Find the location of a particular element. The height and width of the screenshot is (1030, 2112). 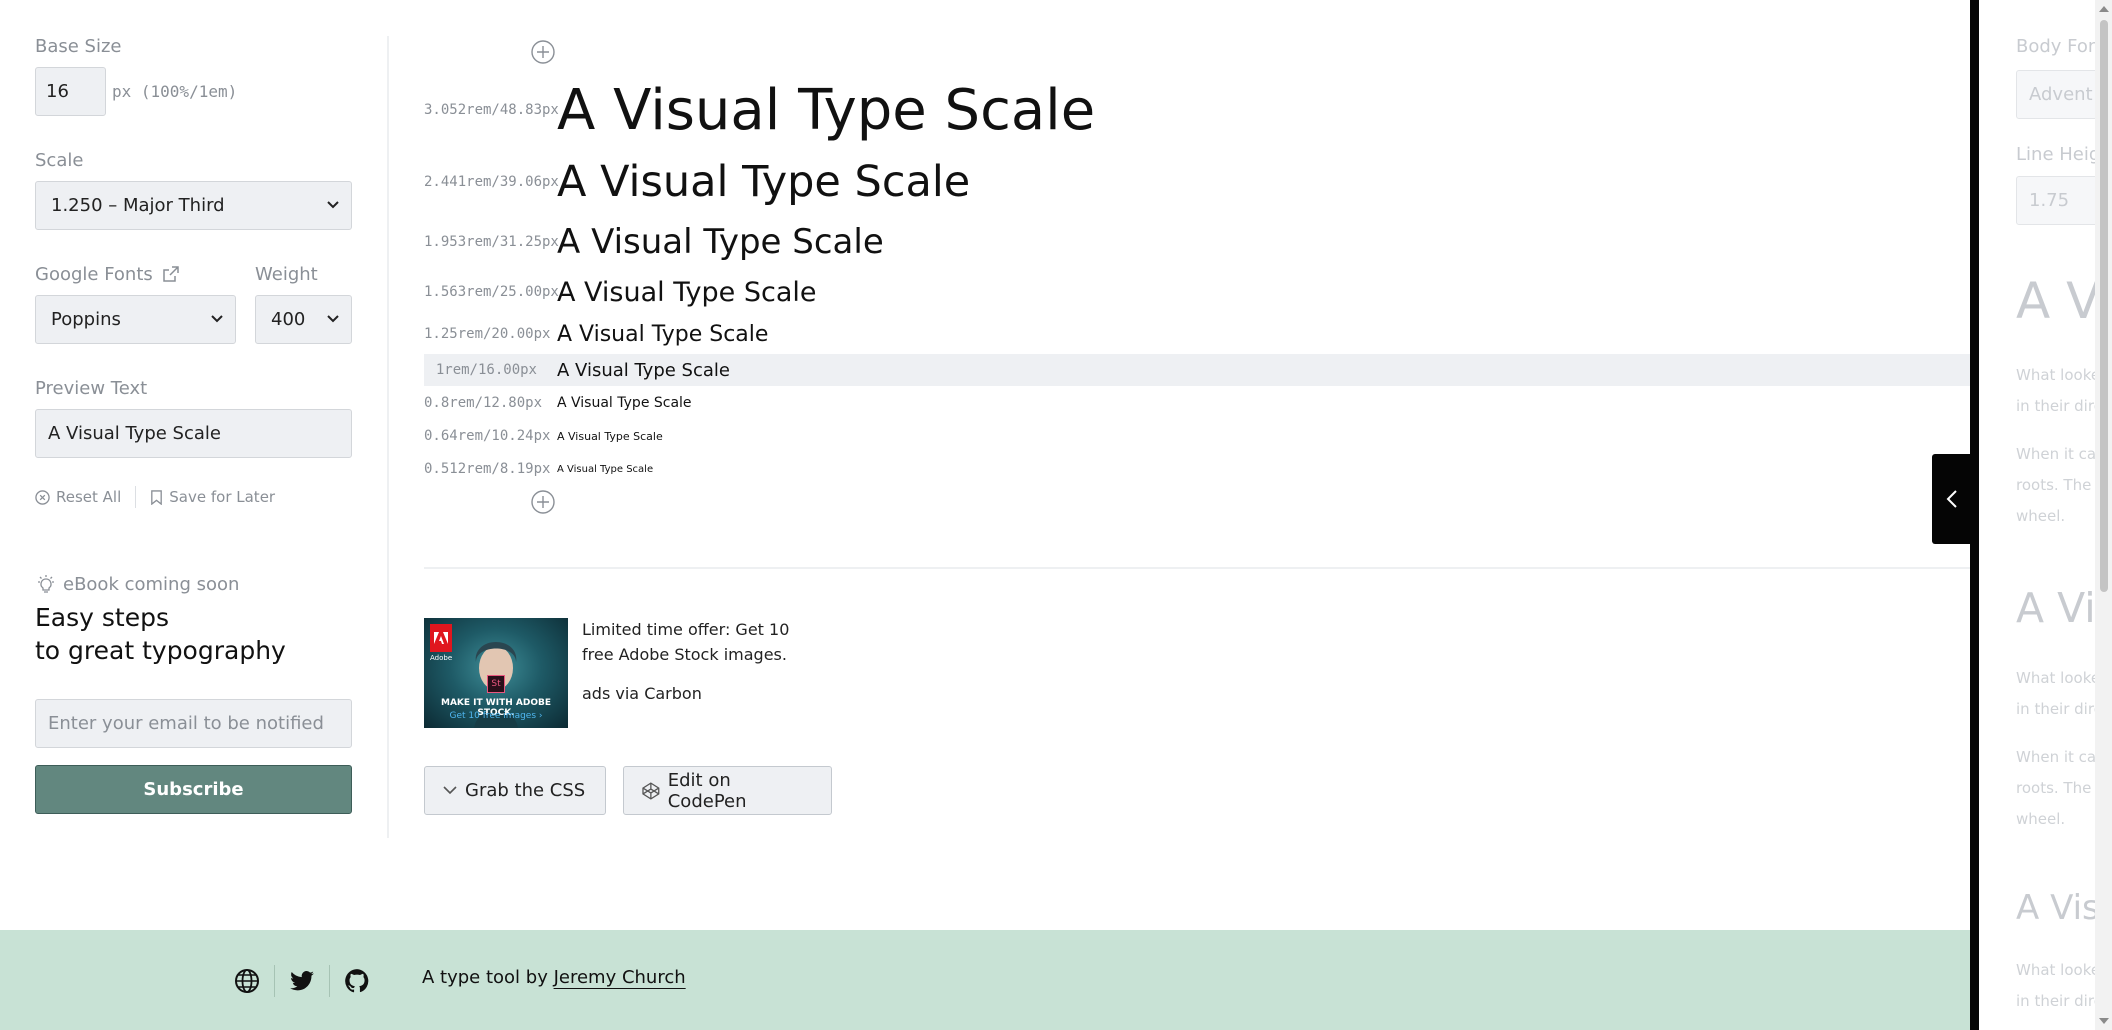

ebook-title: Easy steps to great typography is located at coordinates (193, 634).